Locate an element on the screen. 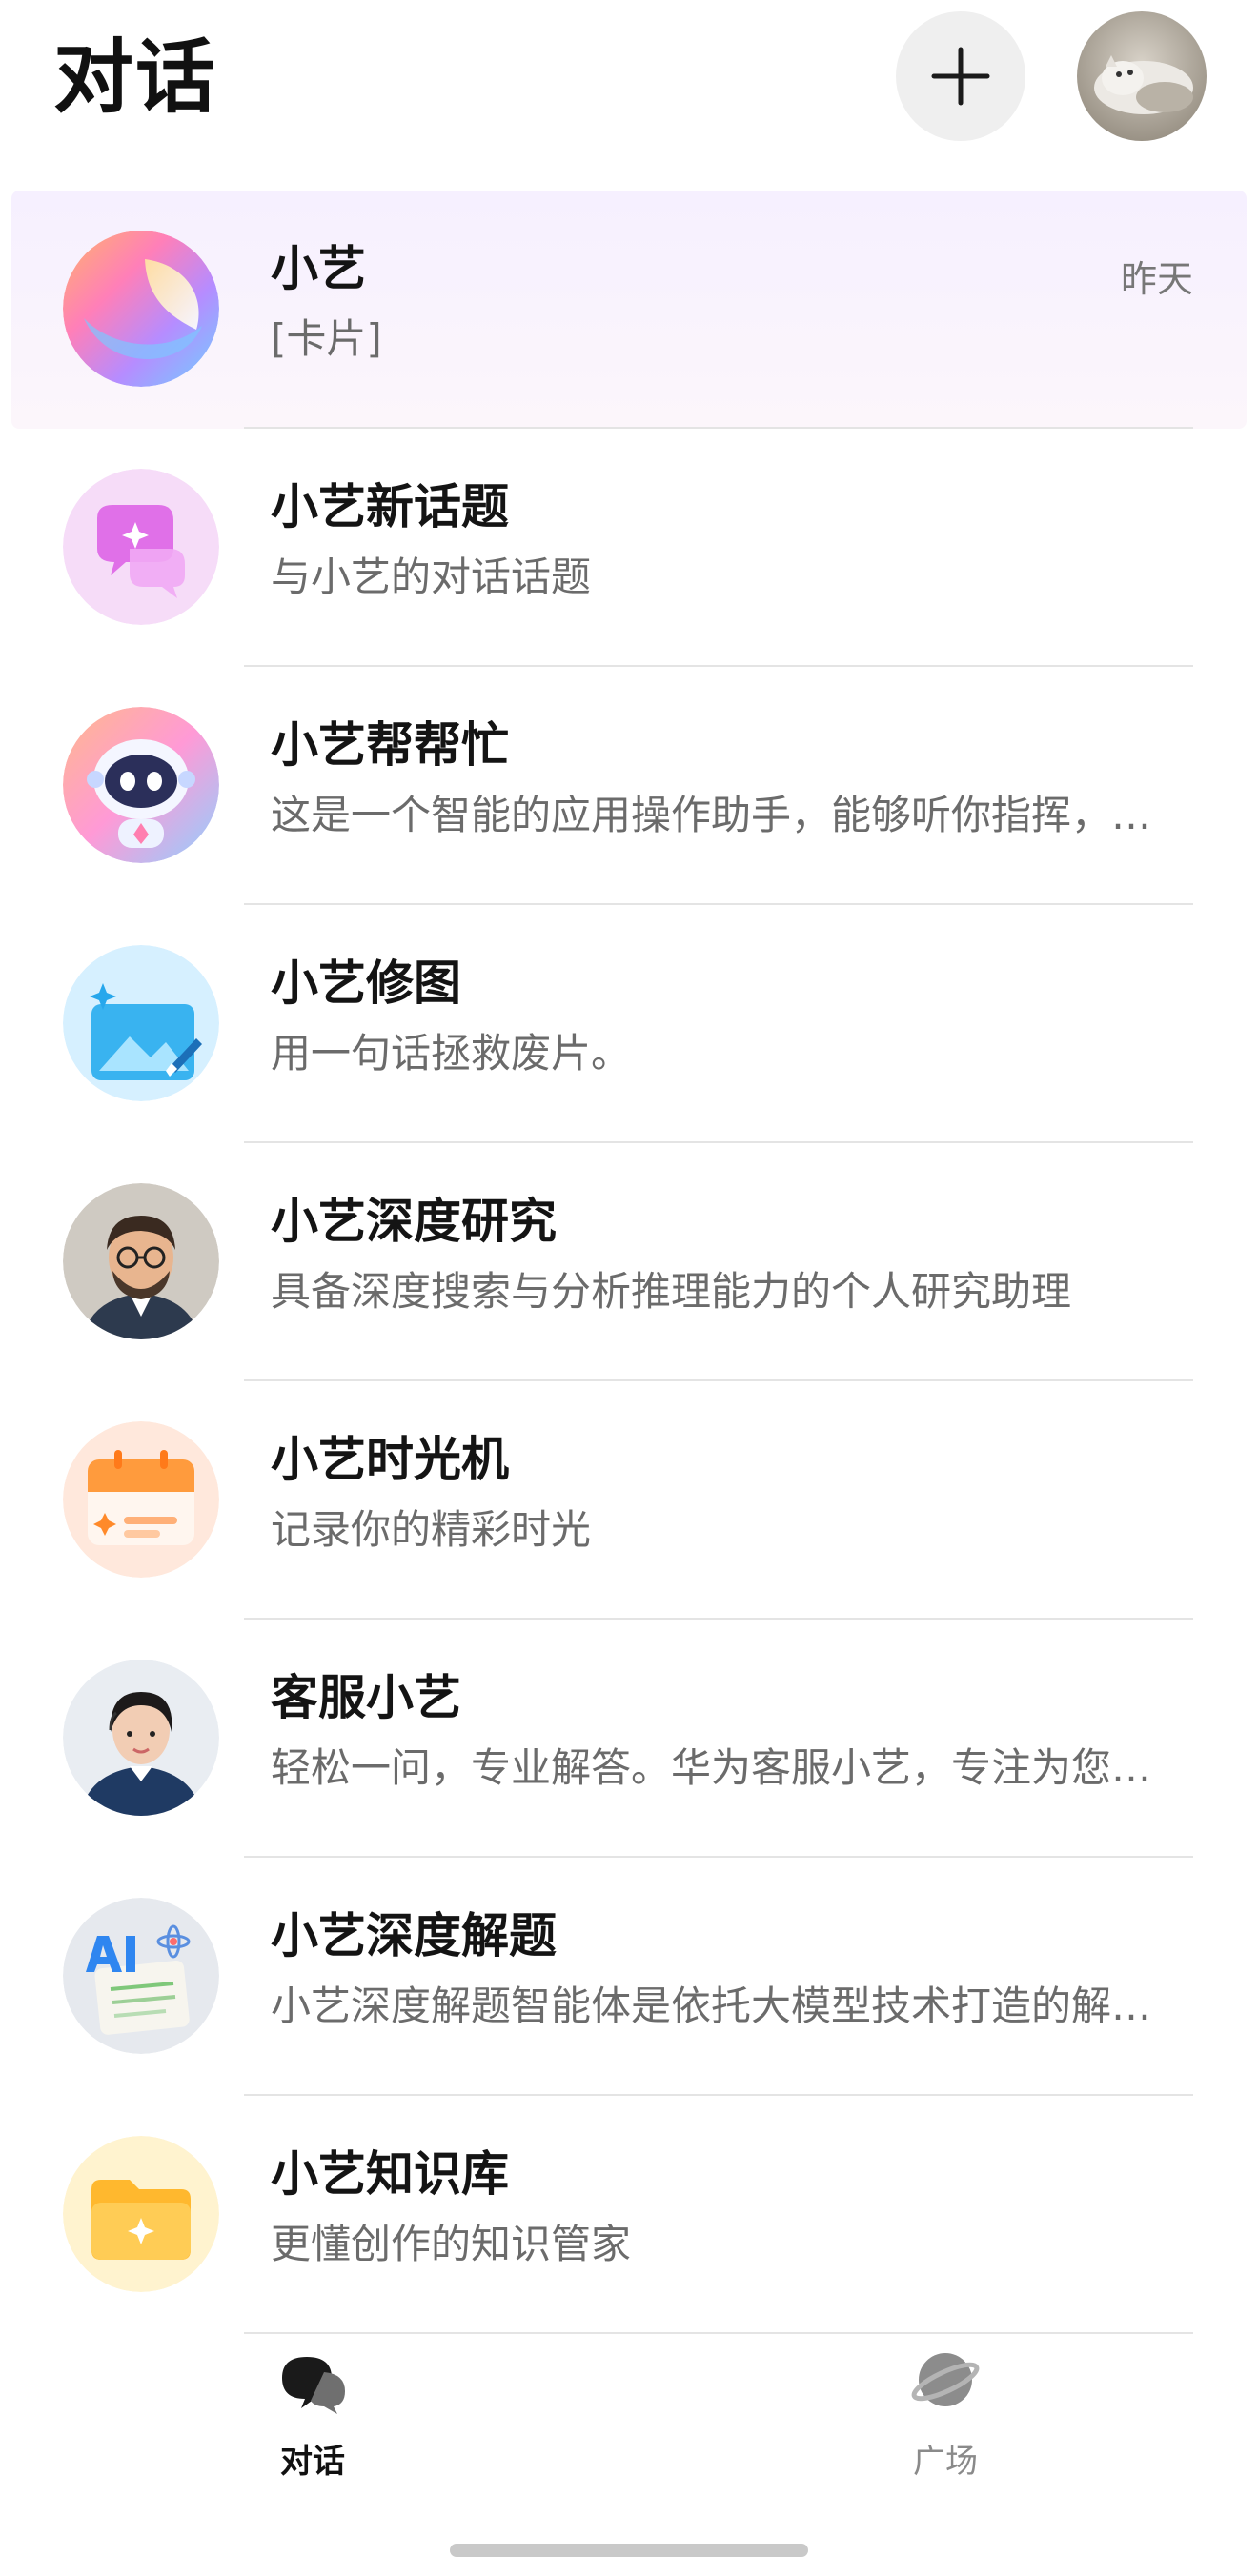  bottom-tab-bar: 对话 广场 is located at coordinates (629, 2450).